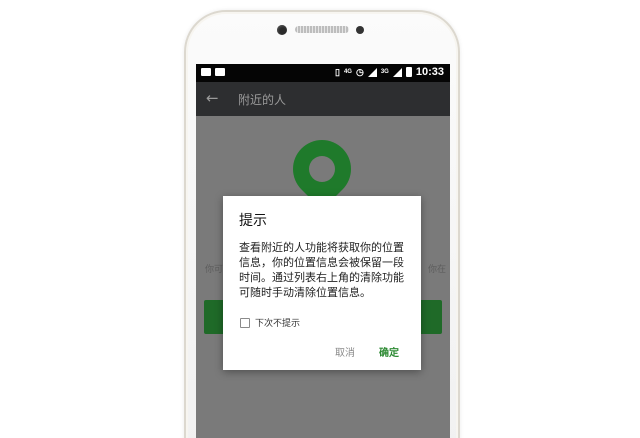  Describe the element at coordinates (245, 322) in the screenshot. I see `dont-remind-checkbox` at that location.